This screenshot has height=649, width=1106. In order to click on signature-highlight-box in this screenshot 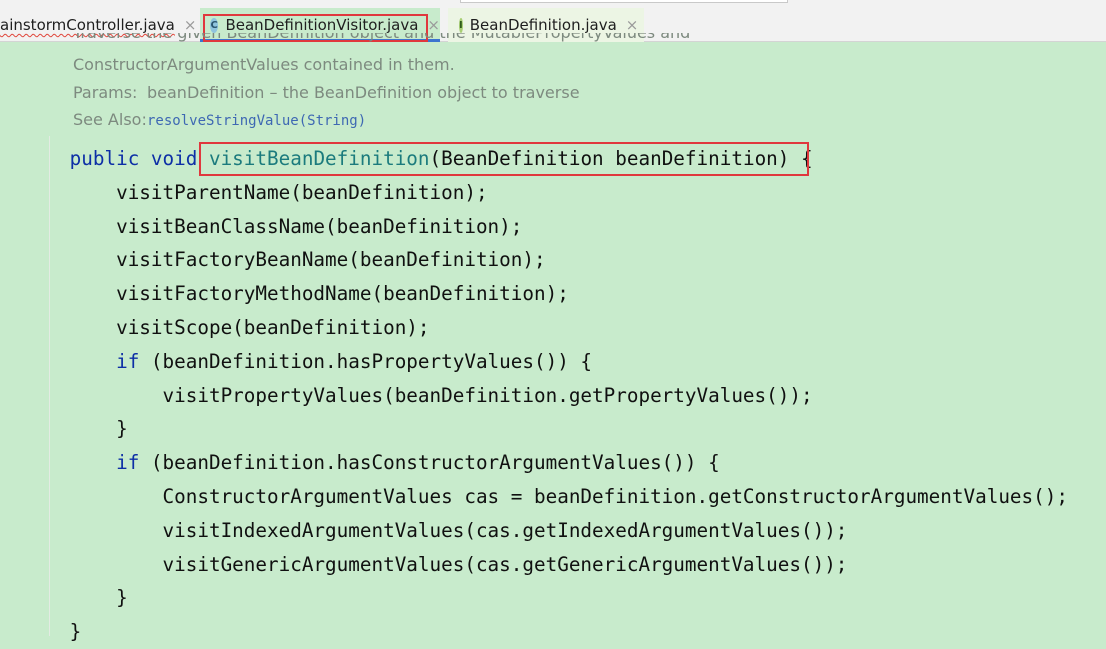, I will do `click(504, 159)`.